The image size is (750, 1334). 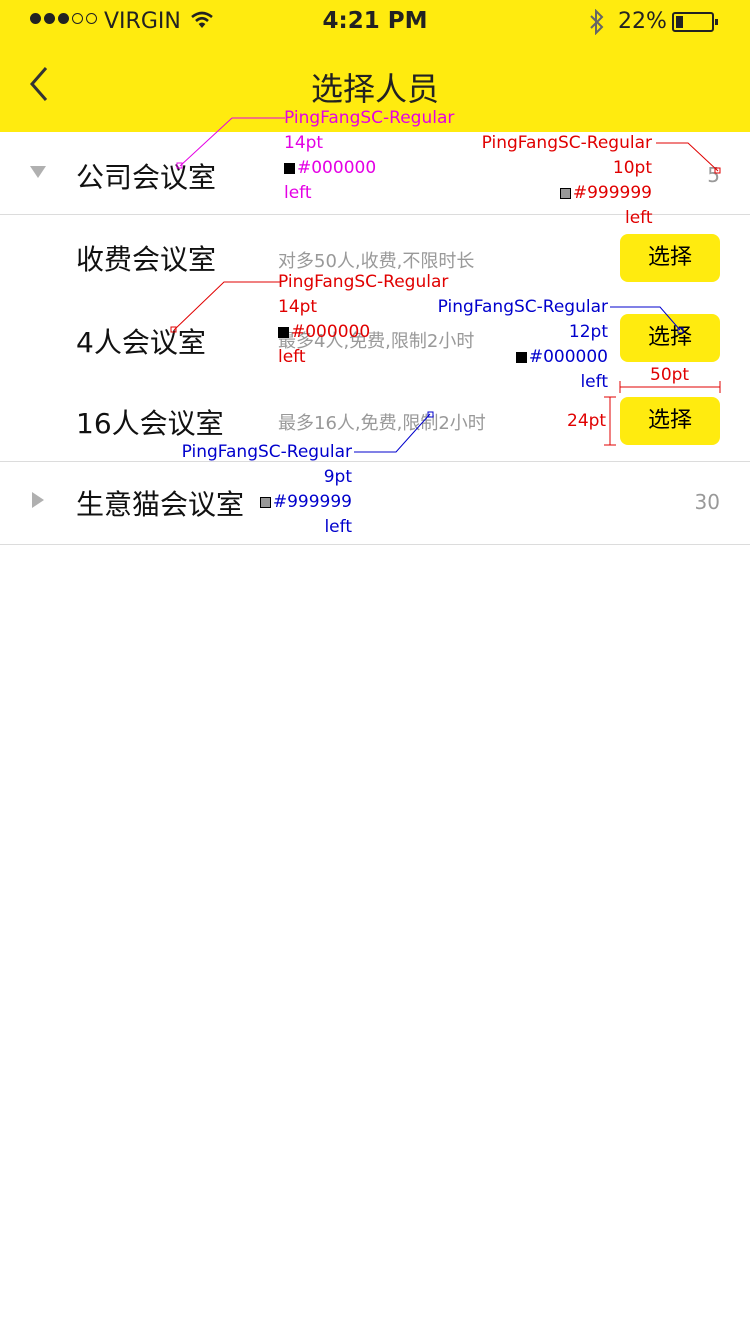 What do you see at coordinates (588, 332) in the screenshot?
I see `annotation-size: 12pt` at bounding box center [588, 332].